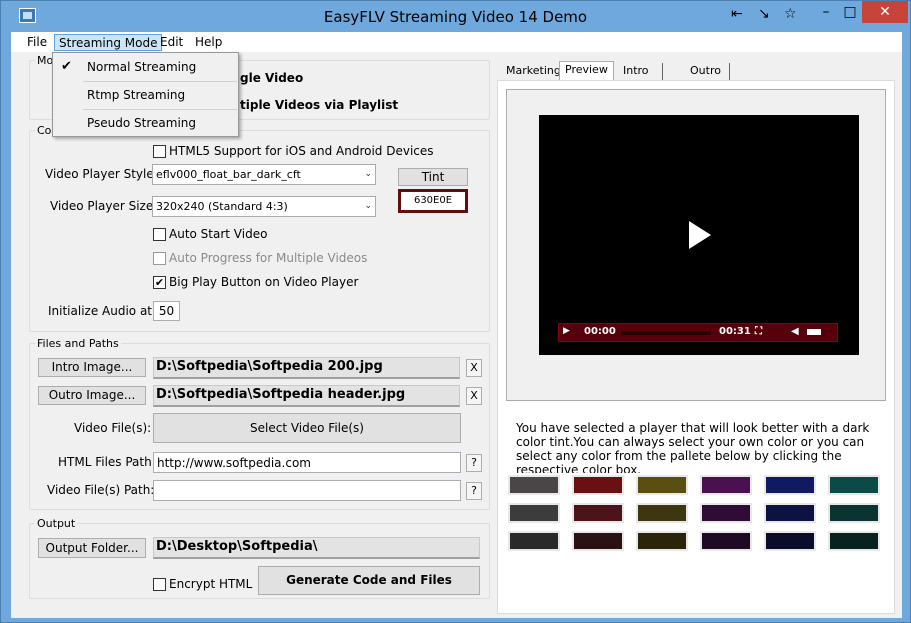 The height and width of the screenshot is (623, 911). What do you see at coordinates (708, 78) in the screenshot?
I see `tab-outro-image: Outro Image` at bounding box center [708, 78].